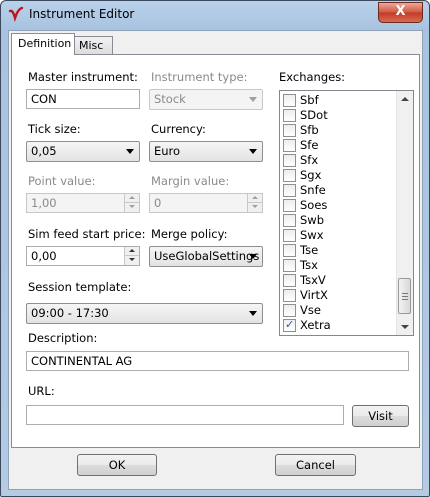  Describe the element at coordinates (405, 299) in the screenshot. I see `grip-line` at that location.